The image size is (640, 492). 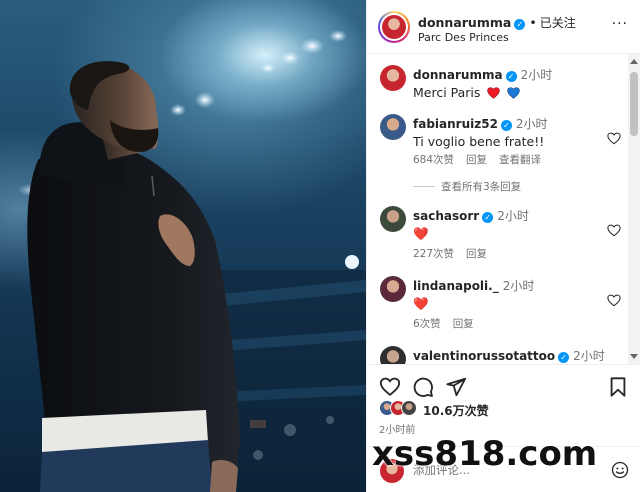 I want to click on comment-username-row: lindanapoli._ 2小时, so click(x=473, y=285).